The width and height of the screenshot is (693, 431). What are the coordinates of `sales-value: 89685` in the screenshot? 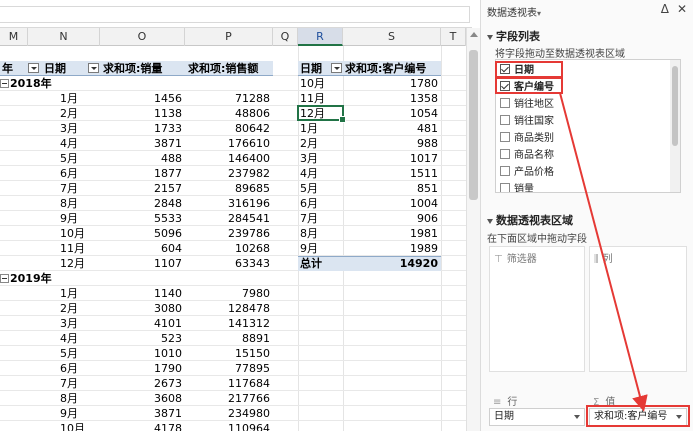 It's located at (229, 188).